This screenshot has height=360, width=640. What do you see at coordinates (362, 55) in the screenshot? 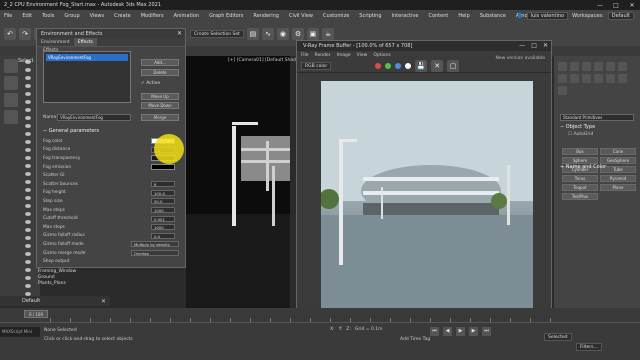
I see `vfb-menu-view: View` at bounding box center [362, 55].